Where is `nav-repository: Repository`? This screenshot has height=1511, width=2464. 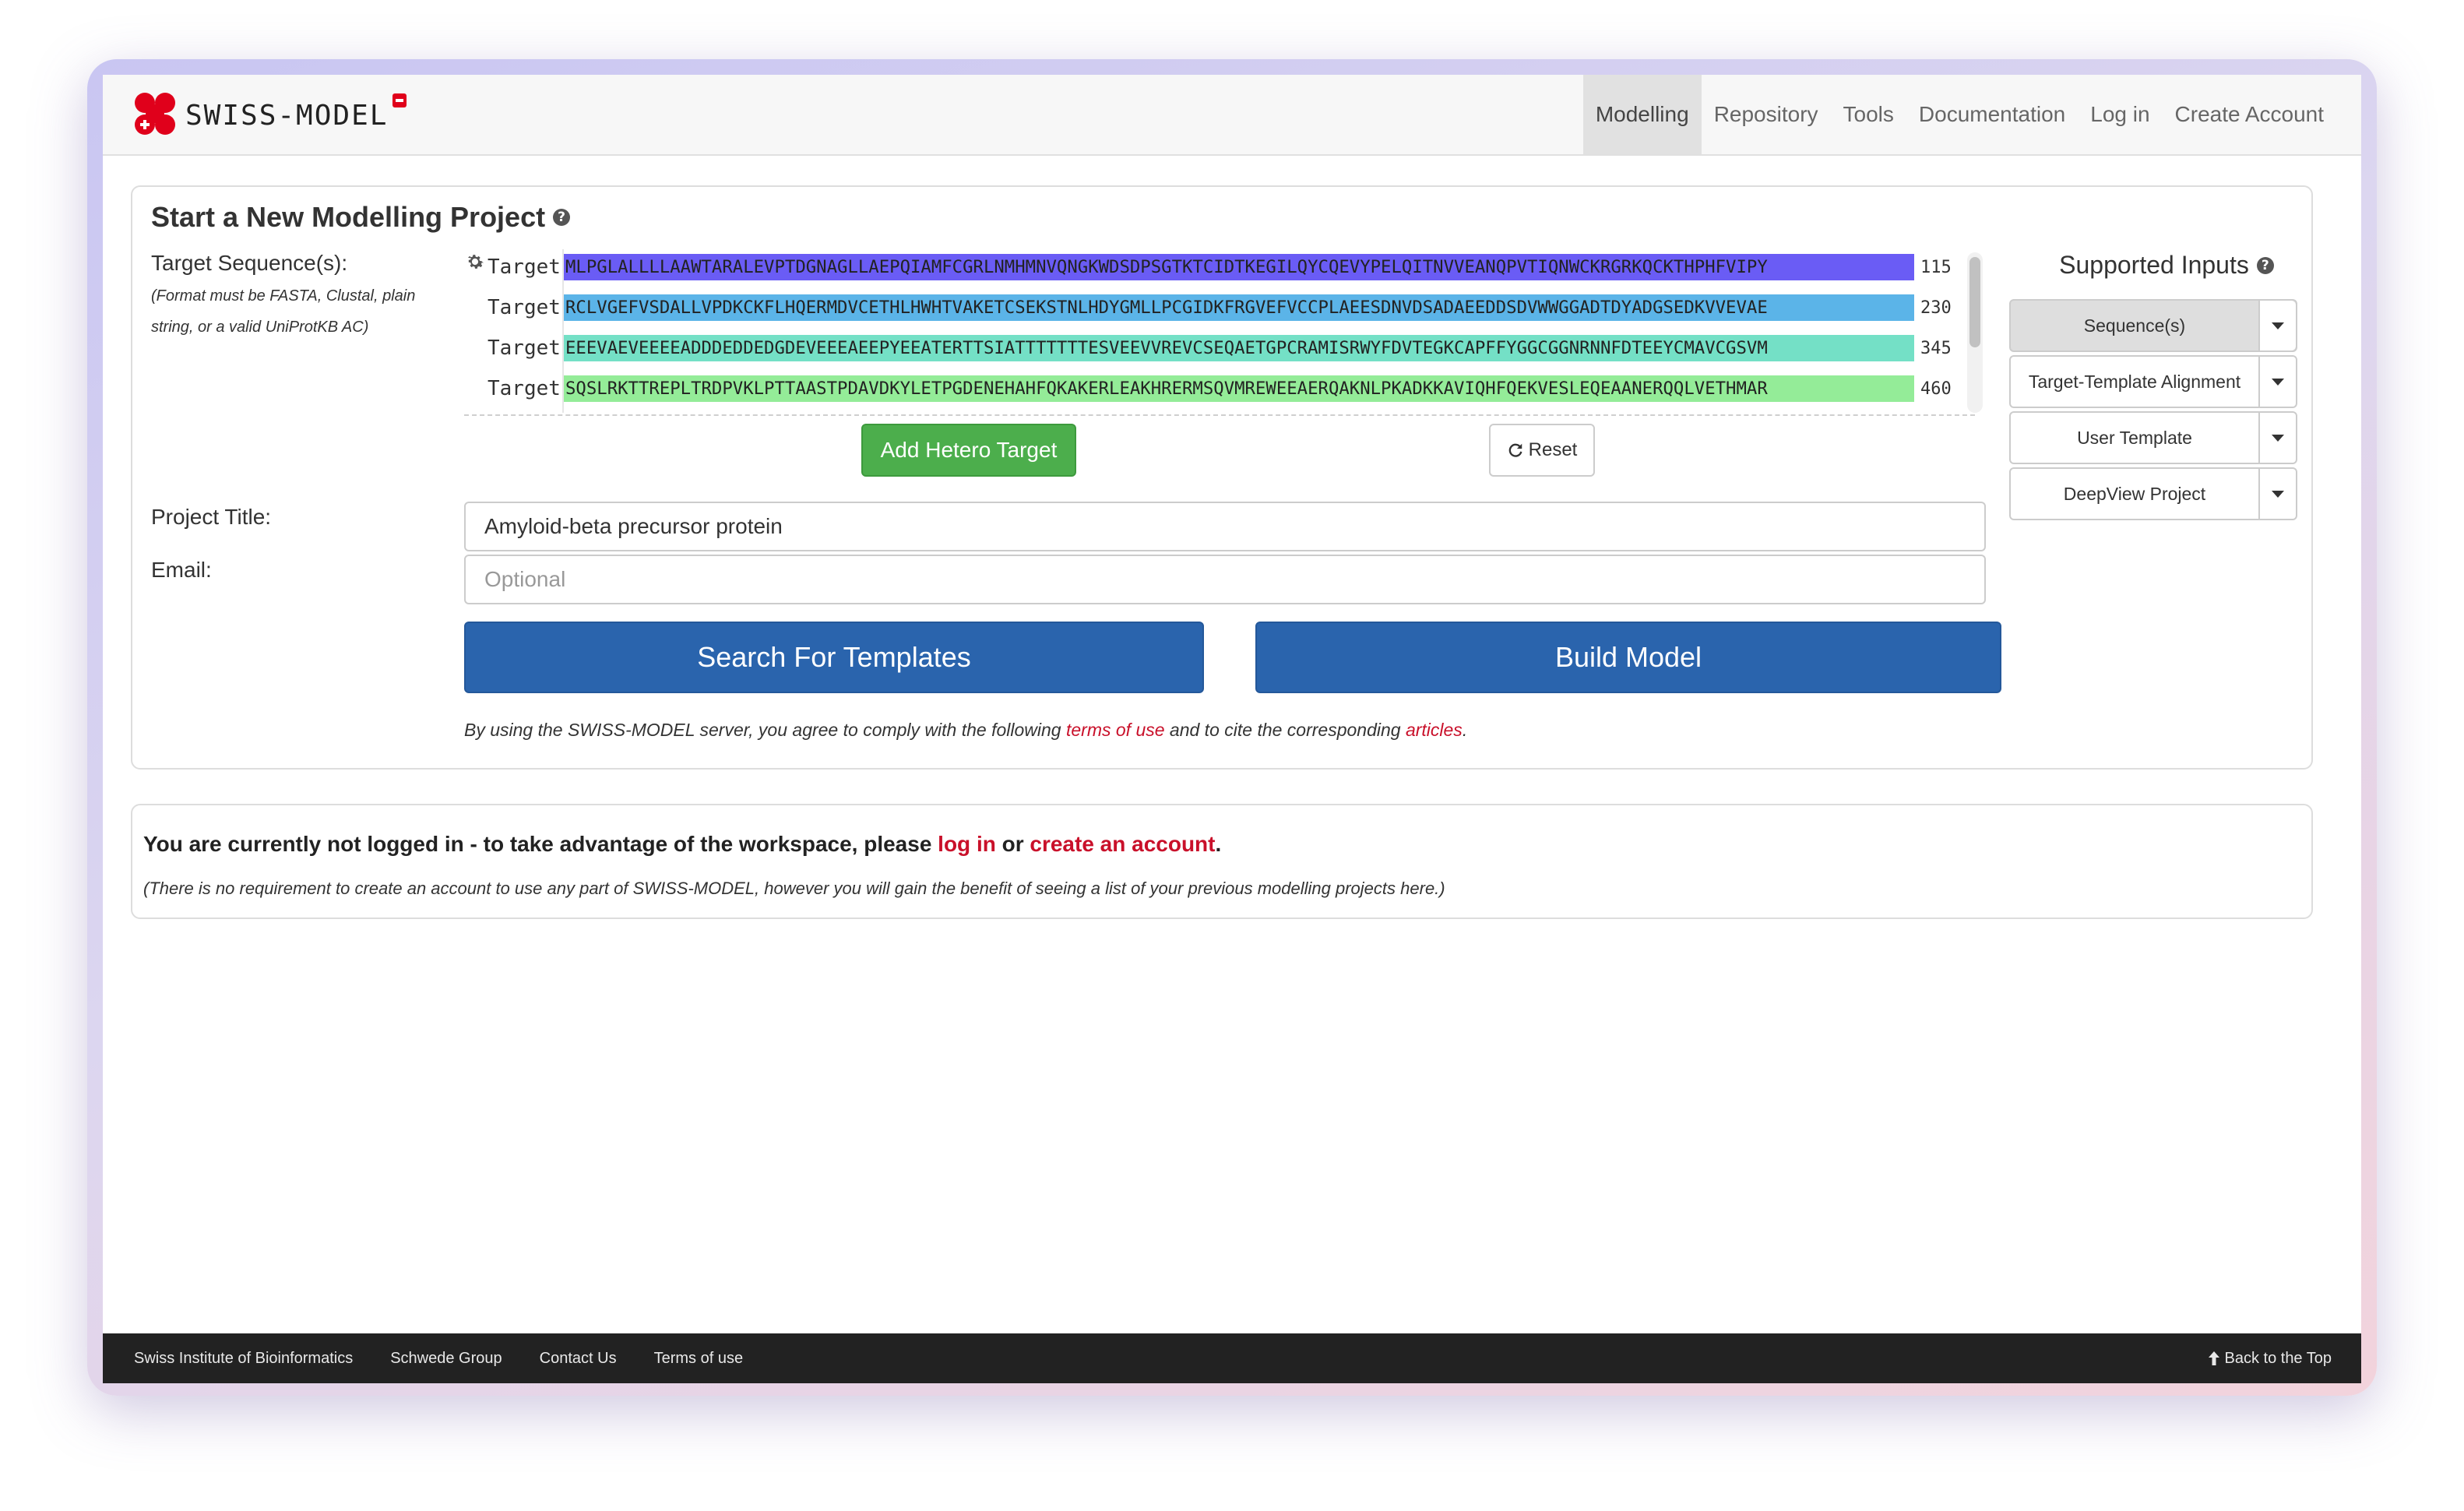
nav-repository: Repository is located at coordinates (1766, 114).